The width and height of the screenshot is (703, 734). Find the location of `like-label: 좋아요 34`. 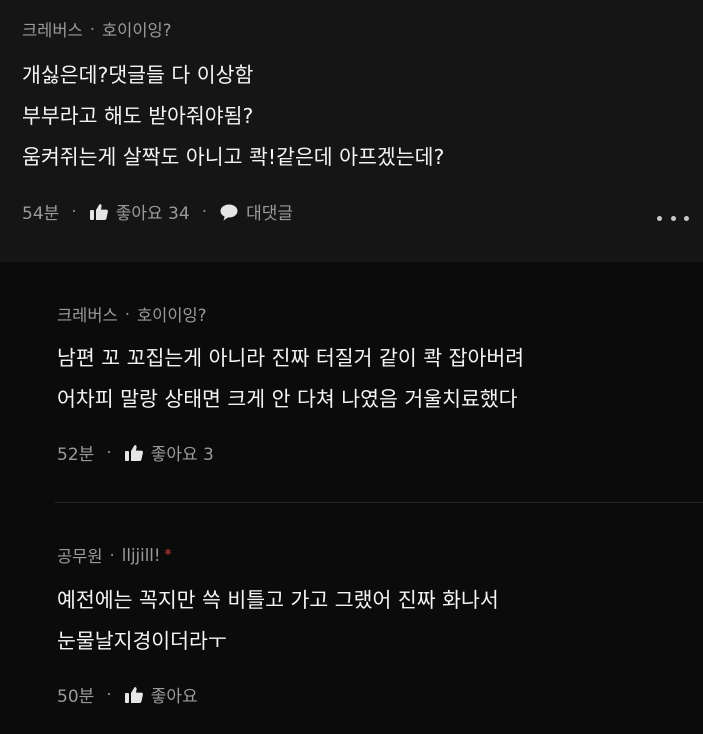

like-label: 좋아요 34 is located at coordinates (152, 214).